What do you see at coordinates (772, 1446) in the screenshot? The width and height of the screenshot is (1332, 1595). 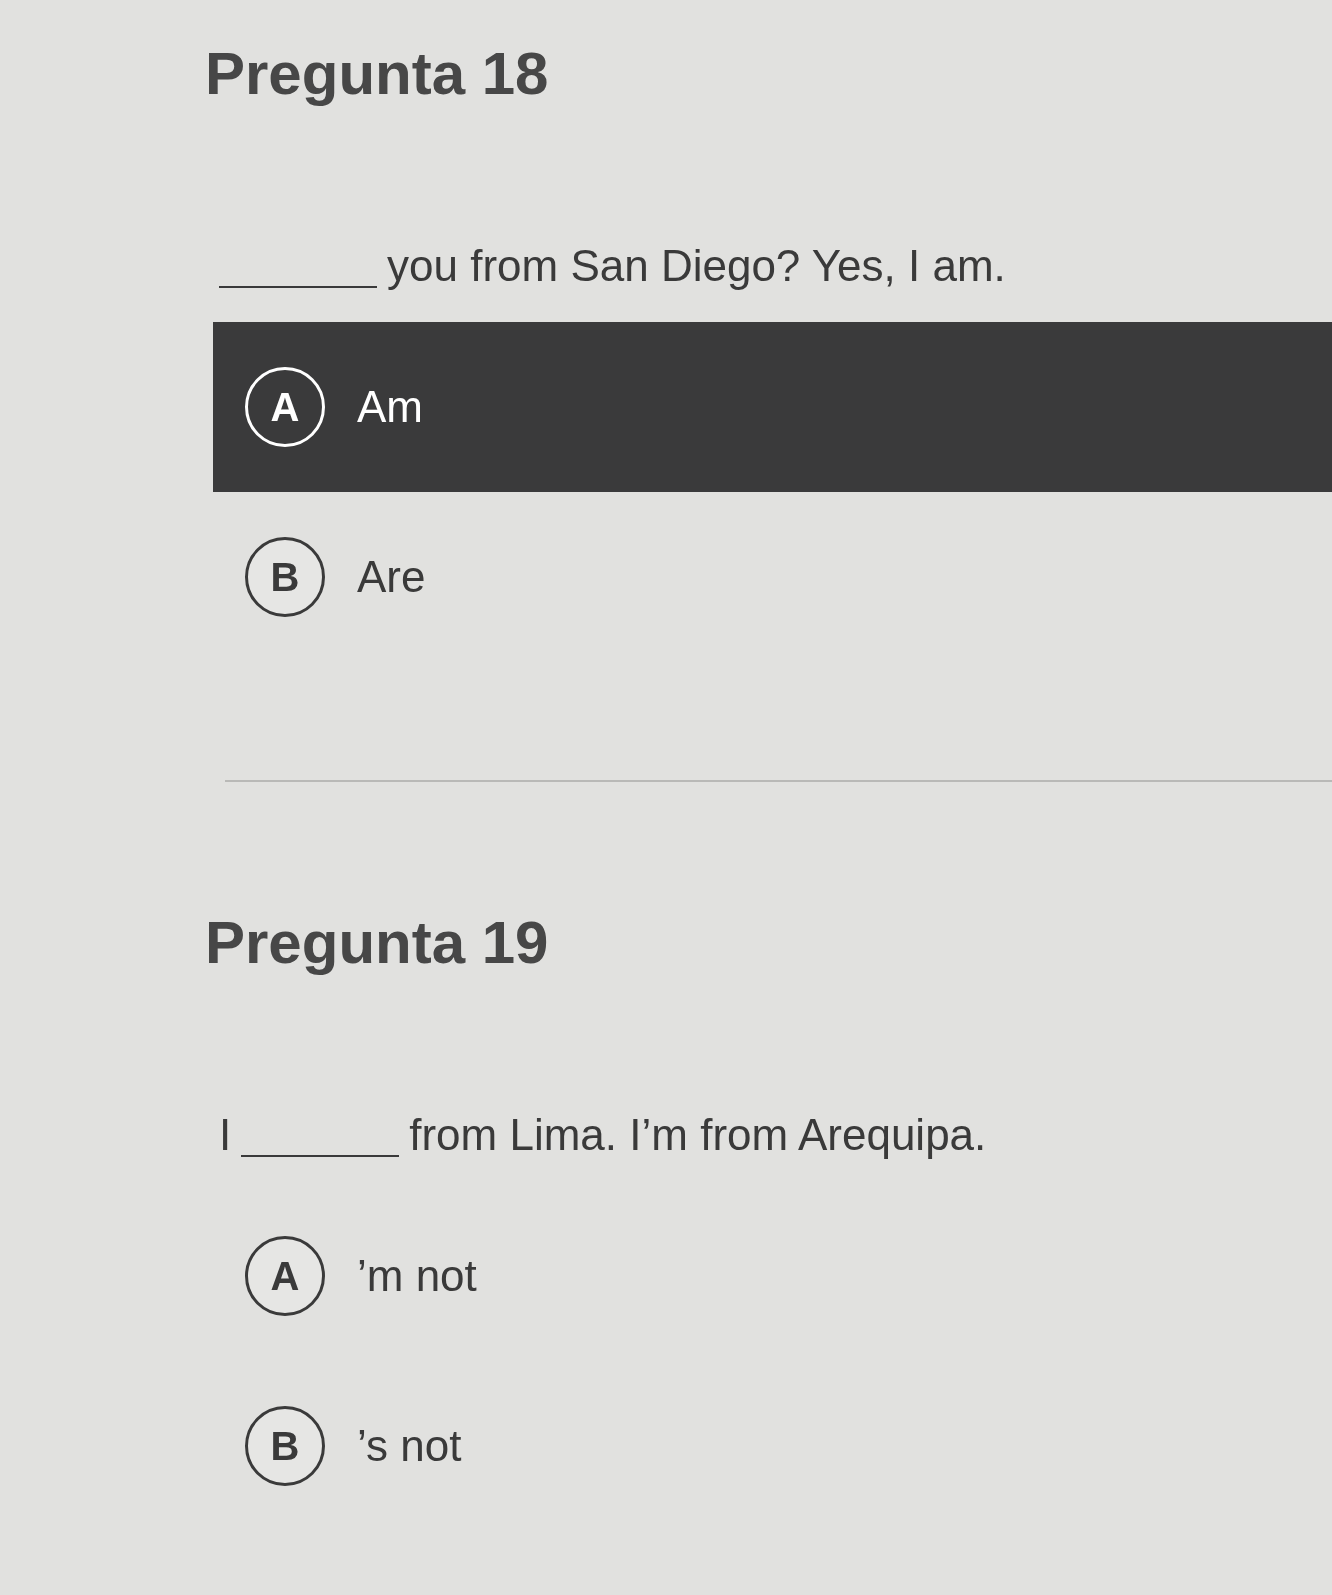 I see `answer-option: B ’s not` at bounding box center [772, 1446].